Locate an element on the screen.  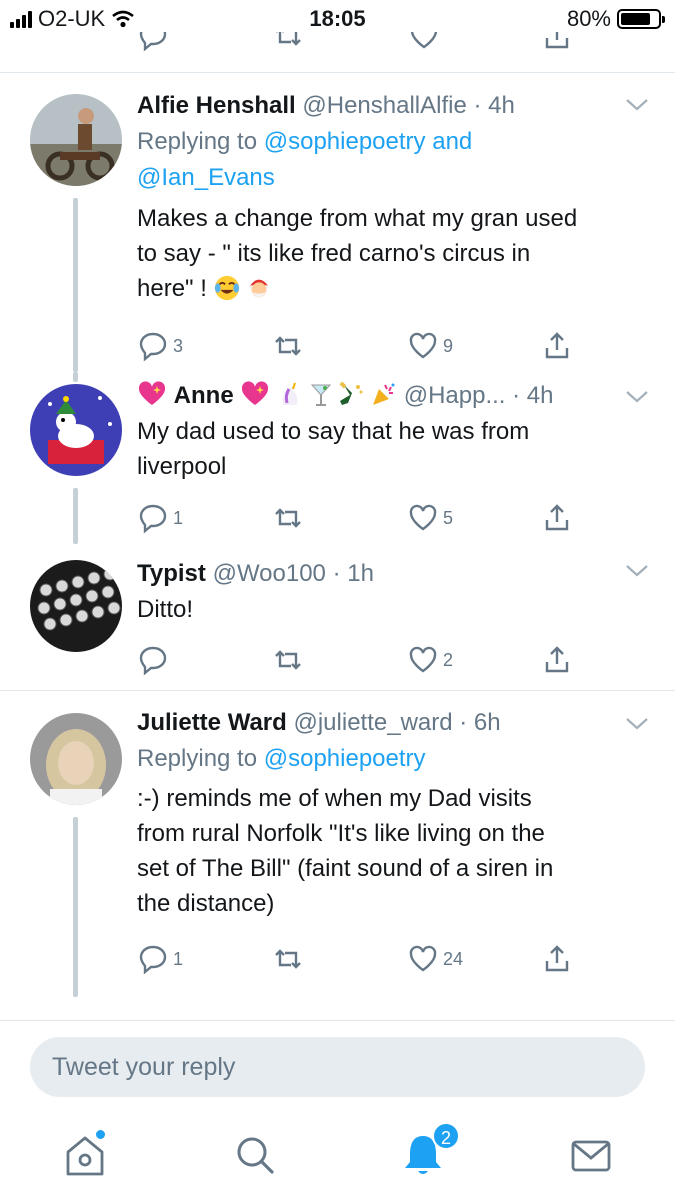
reply-action is located at coordinates (155, 660).